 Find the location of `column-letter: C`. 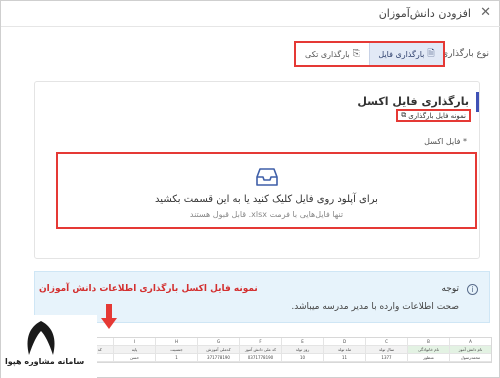

column-letter: C is located at coordinates (386, 341).